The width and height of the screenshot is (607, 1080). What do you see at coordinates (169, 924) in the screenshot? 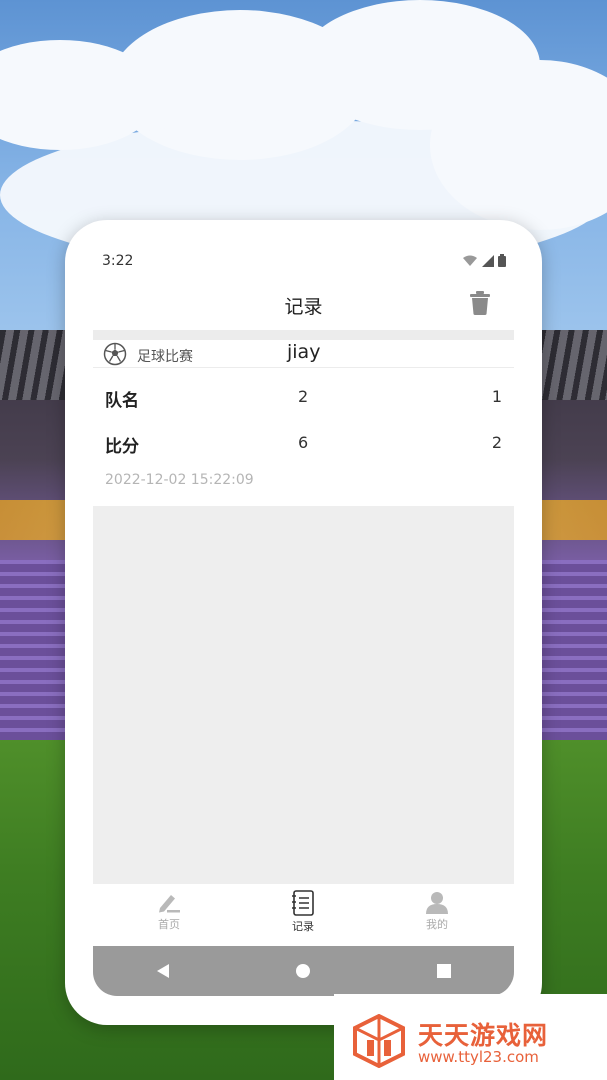
I see `nav-label: 首页` at bounding box center [169, 924].